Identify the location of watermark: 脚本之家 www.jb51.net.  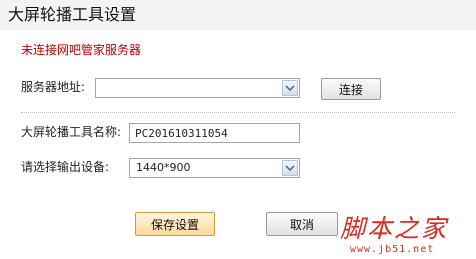
(408, 236).